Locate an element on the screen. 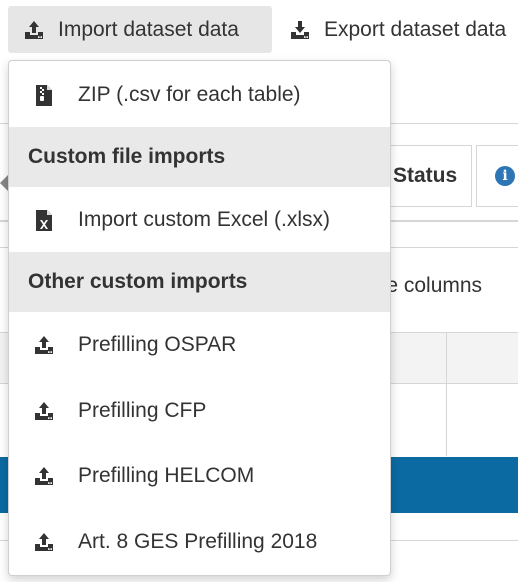 This screenshot has width=518, height=582. menu-item-art8-ges-prefilling: Art. 8 GES Prefilling 2018 is located at coordinates (199, 542).